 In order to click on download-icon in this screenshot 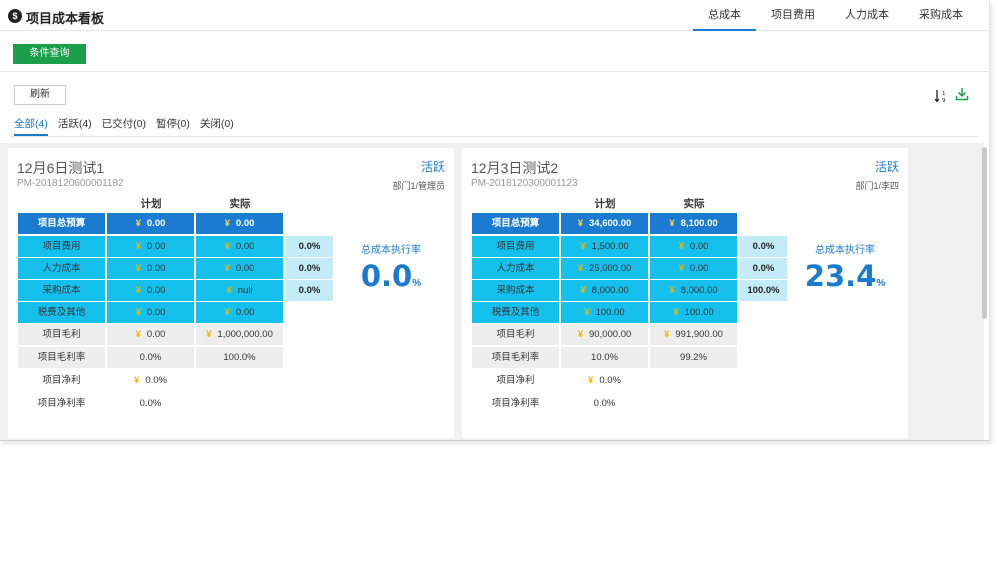, I will do `click(962, 94)`.